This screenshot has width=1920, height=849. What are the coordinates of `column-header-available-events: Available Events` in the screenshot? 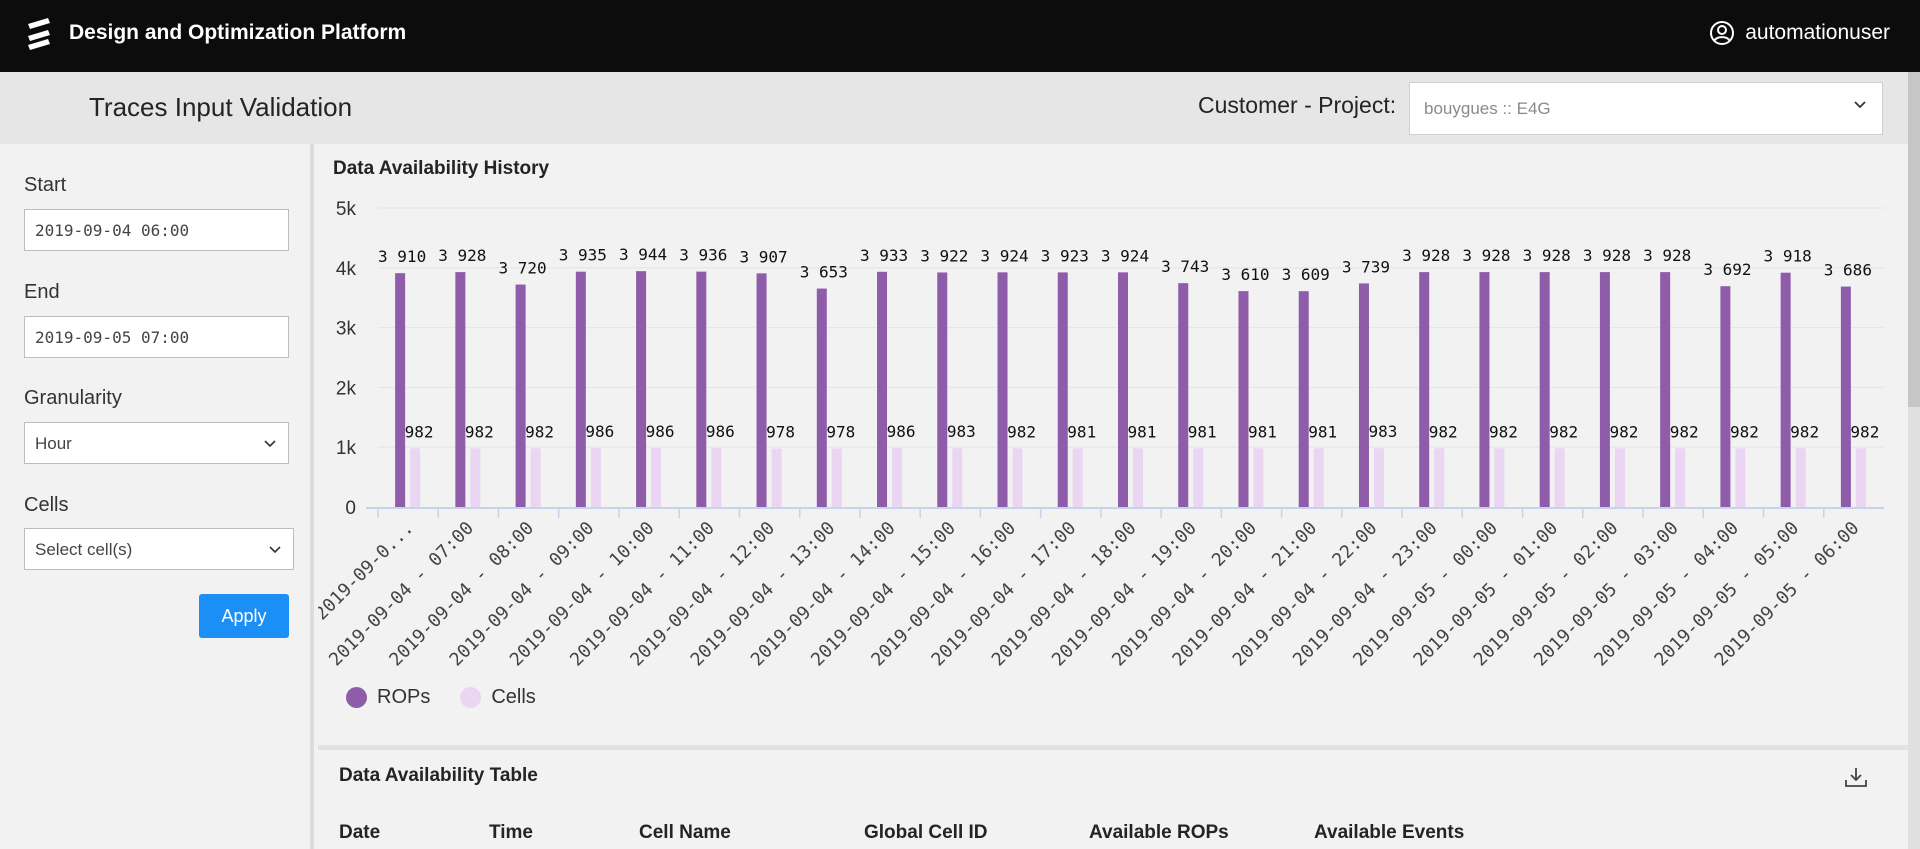 It's located at (1426, 833).